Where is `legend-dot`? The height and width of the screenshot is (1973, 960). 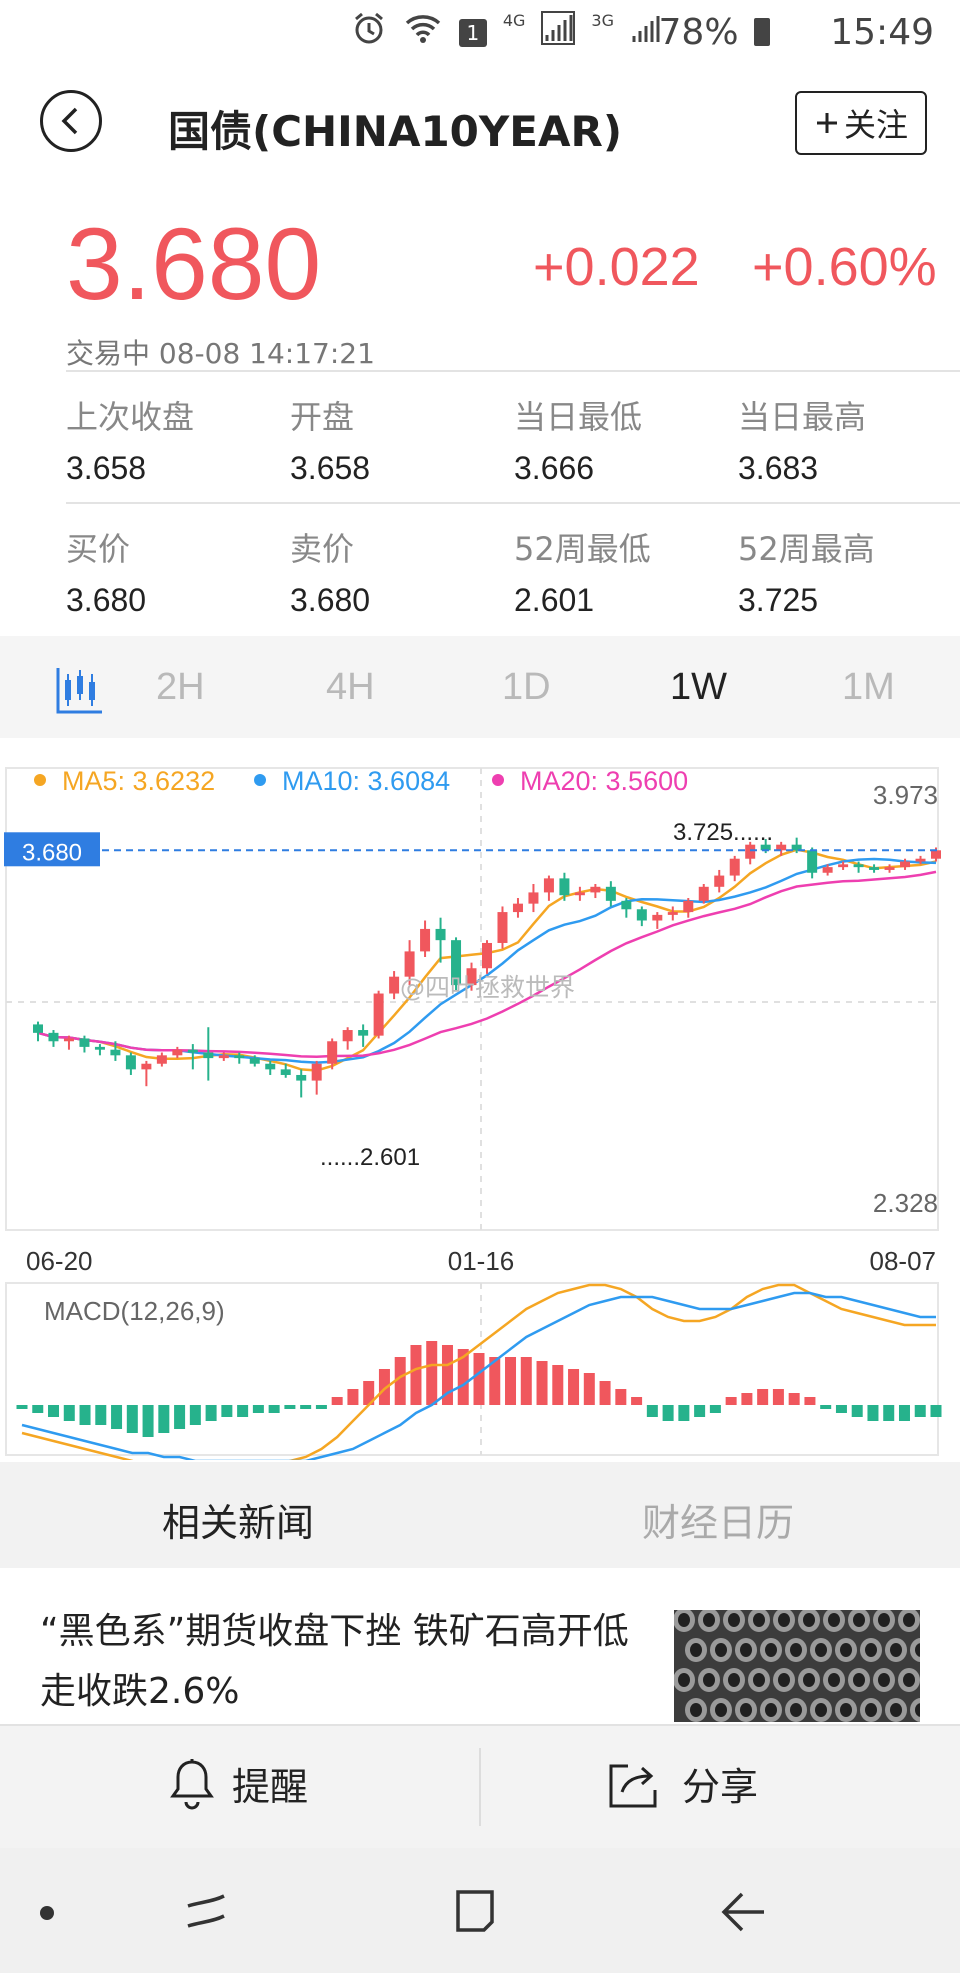
legend-dot is located at coordinates (498, 780).